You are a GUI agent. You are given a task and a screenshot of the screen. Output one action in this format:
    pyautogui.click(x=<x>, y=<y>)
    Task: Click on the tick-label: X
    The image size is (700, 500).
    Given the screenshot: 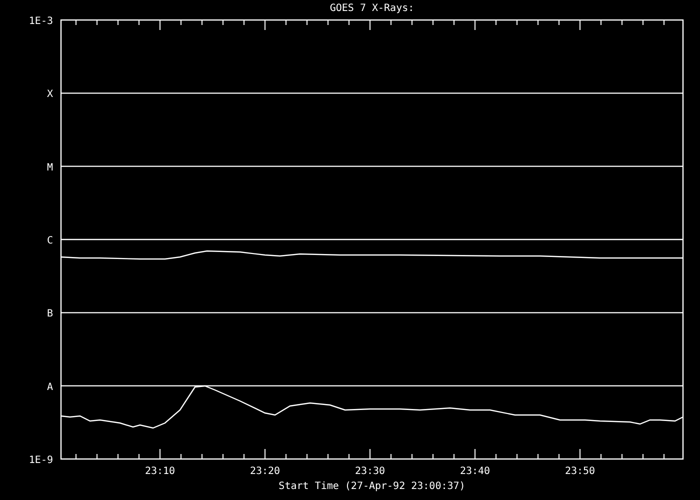 What is the action you would take?
    pyautogui.click(x=49, y=94)
    